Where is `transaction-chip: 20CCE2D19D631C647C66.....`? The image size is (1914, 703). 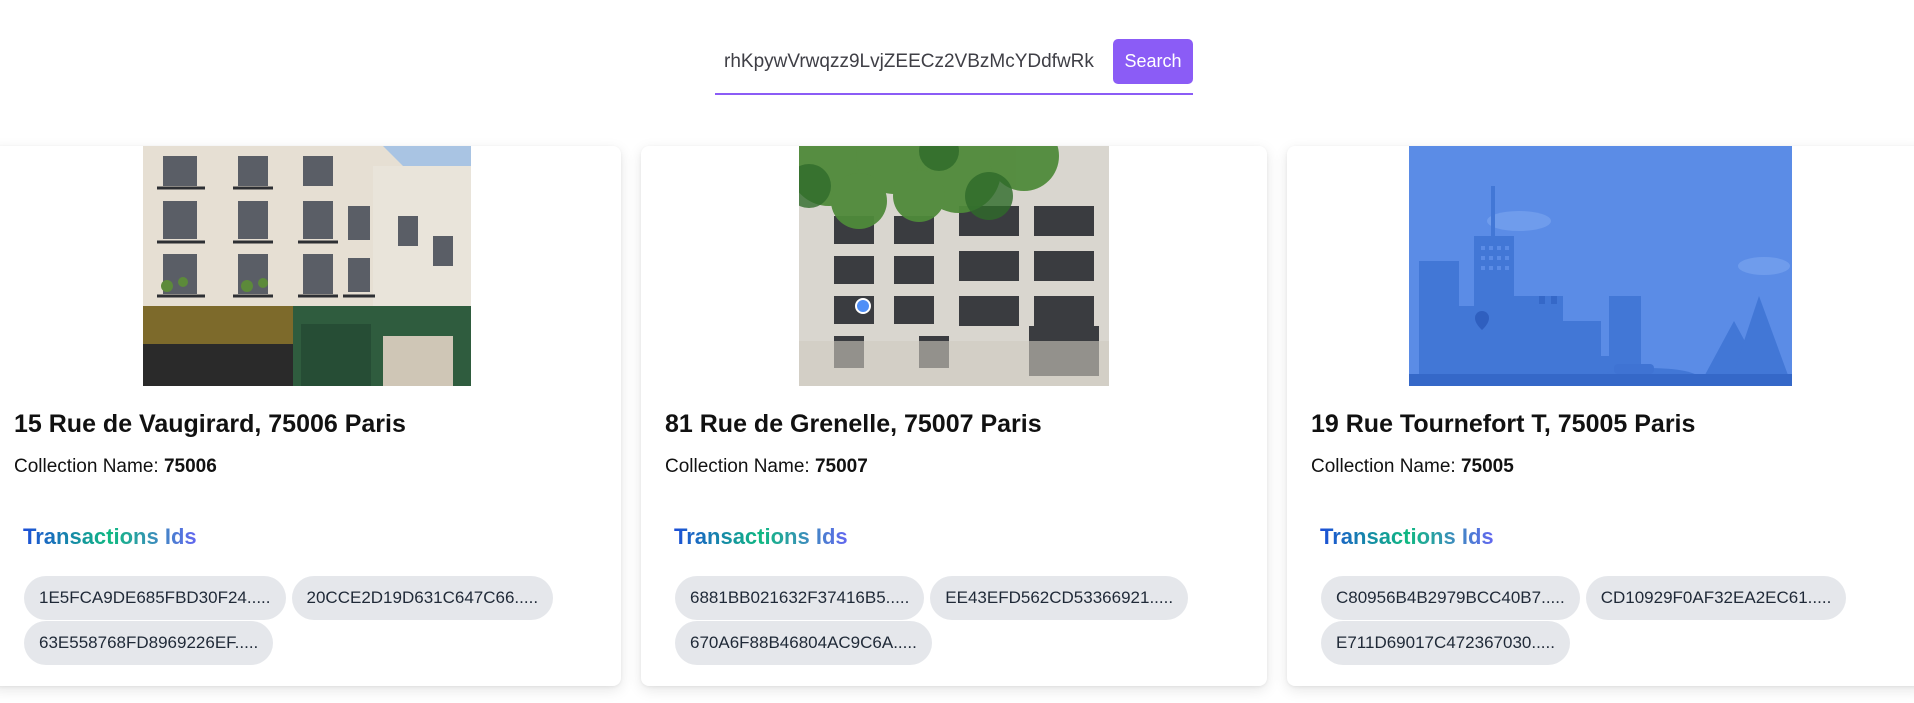 transaction-chip: 20CCE2D19D631C647C66..... is located at coordinates (422, 598).